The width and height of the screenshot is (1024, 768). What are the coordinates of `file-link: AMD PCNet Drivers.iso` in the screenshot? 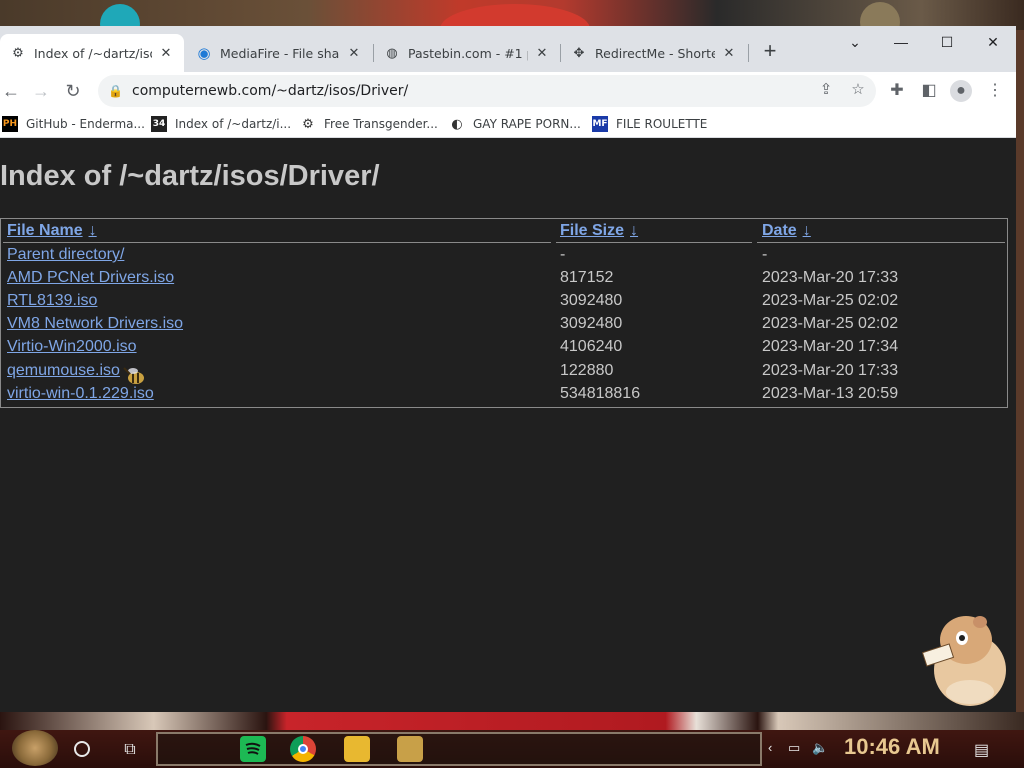 It's located at (90, 278).